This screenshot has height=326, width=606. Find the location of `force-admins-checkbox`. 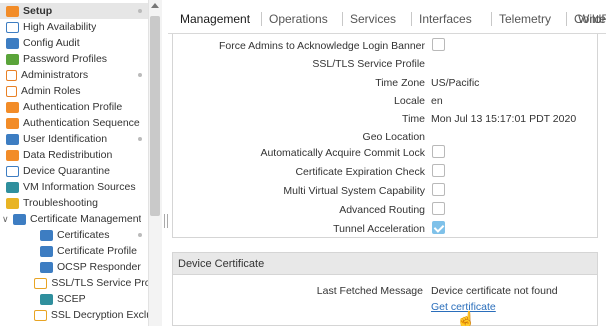

force-admins-checkbox is located at coordinates (438, 44).